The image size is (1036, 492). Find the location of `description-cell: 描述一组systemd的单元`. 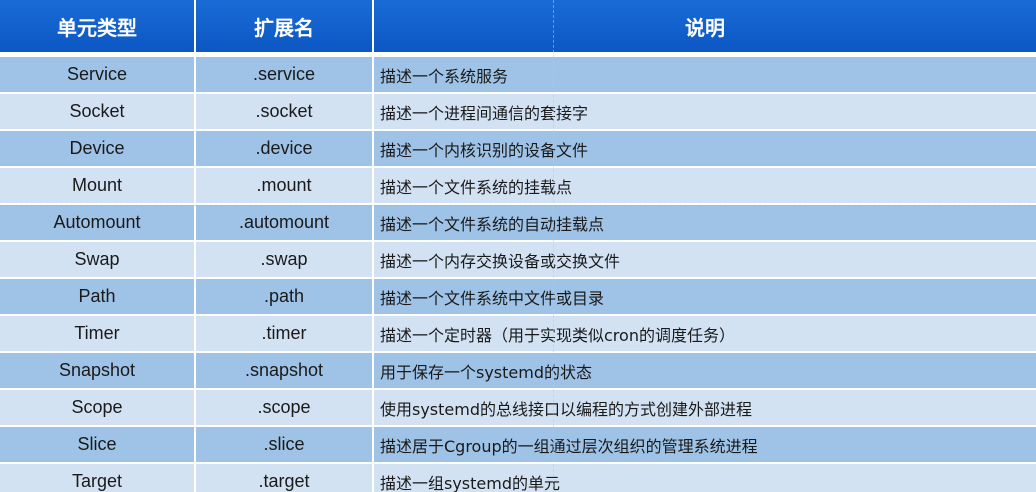

description-cell: 描述一组systemd的单元 is located at coordinates (704, 477).